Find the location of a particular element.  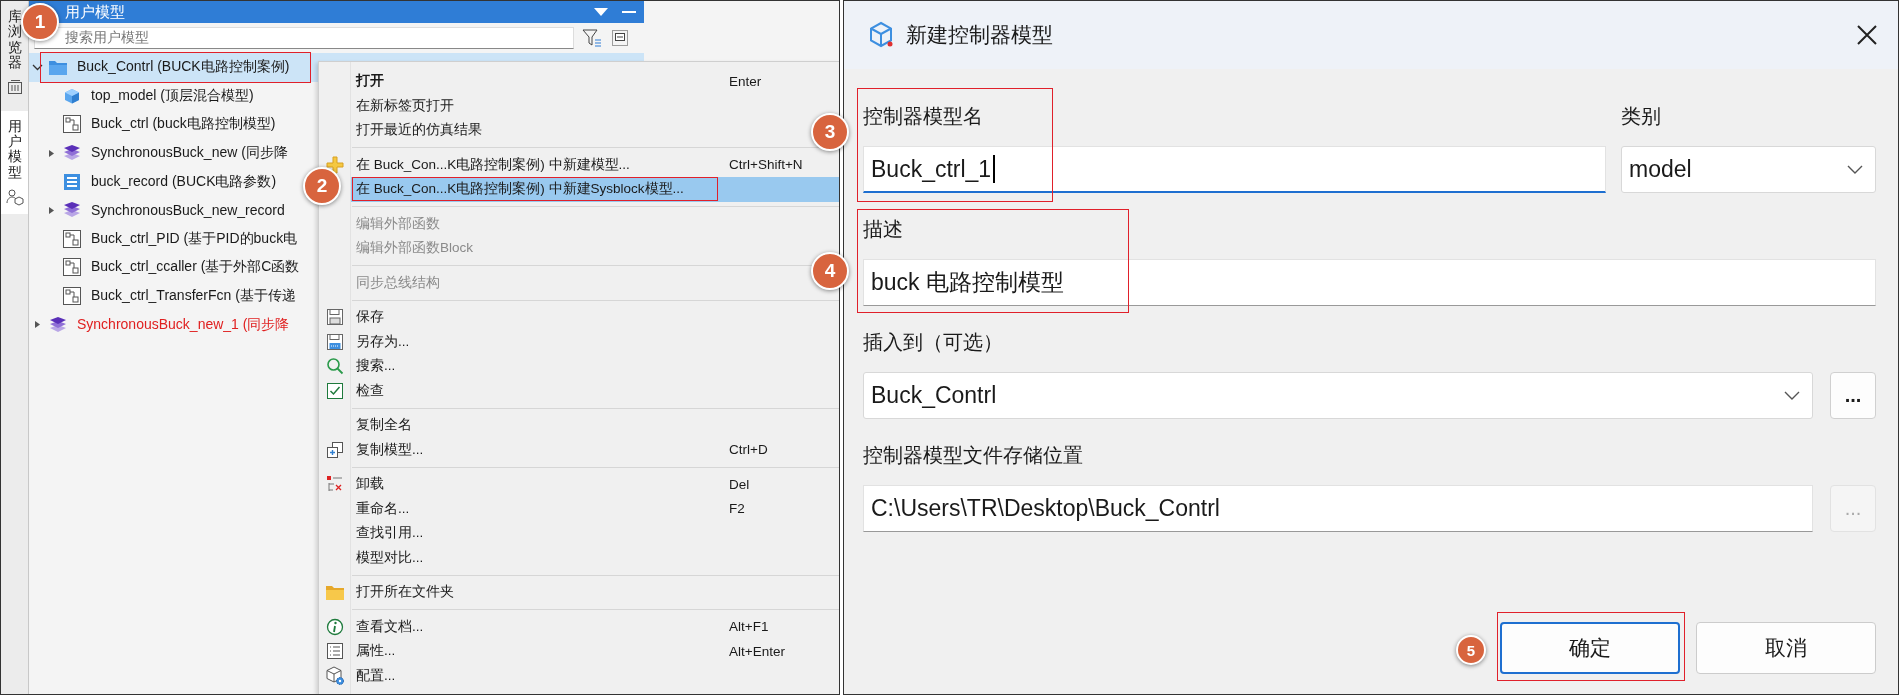

field-label: 描述 is located at coordinates (883, 229).